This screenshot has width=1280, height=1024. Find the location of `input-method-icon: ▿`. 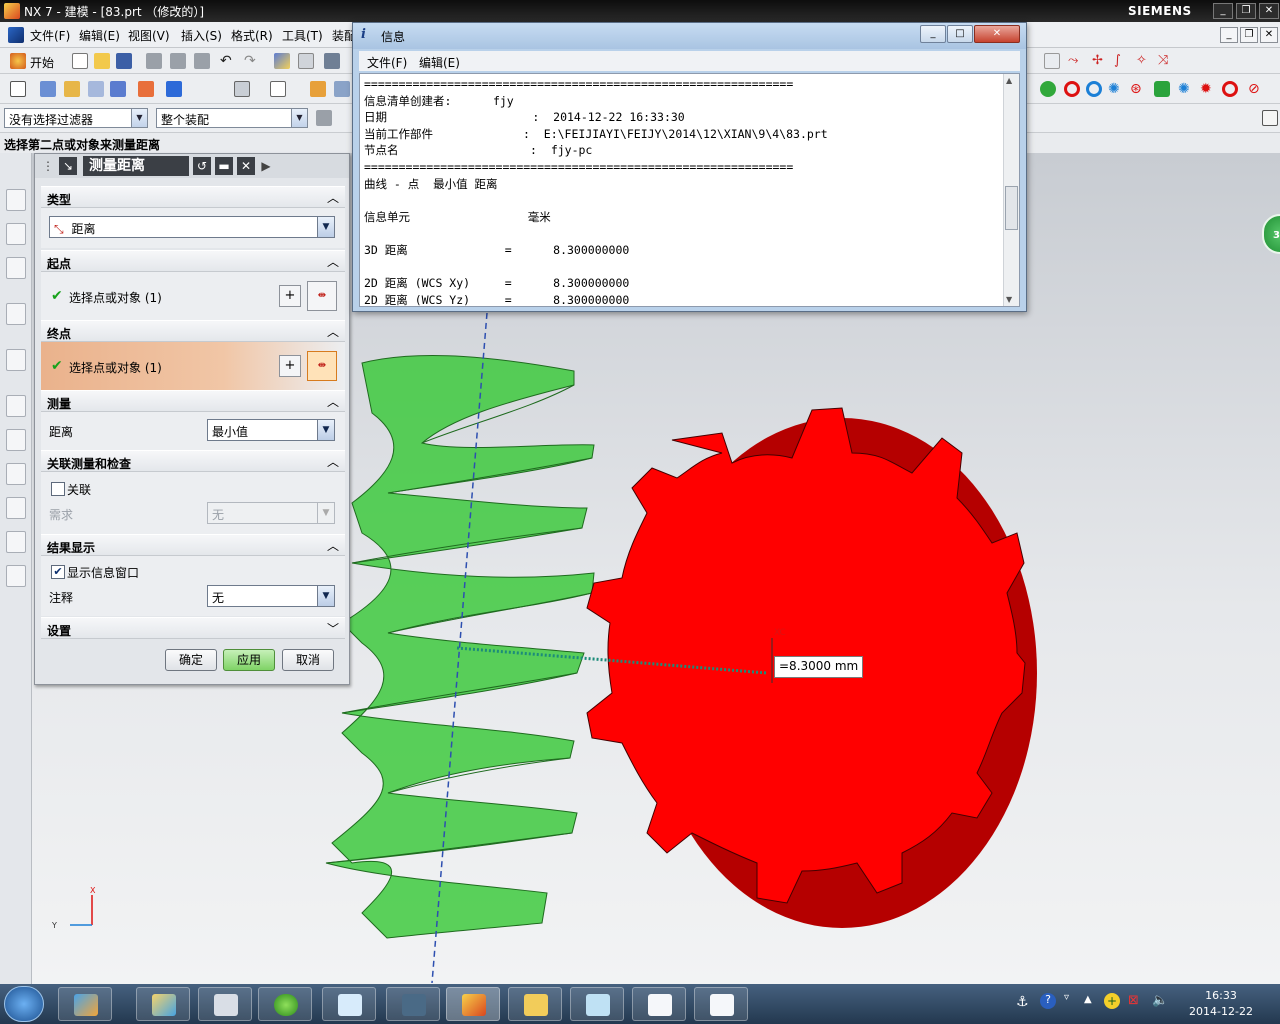

input-method-icon: ▿ is located at coordinates (1066, 997).